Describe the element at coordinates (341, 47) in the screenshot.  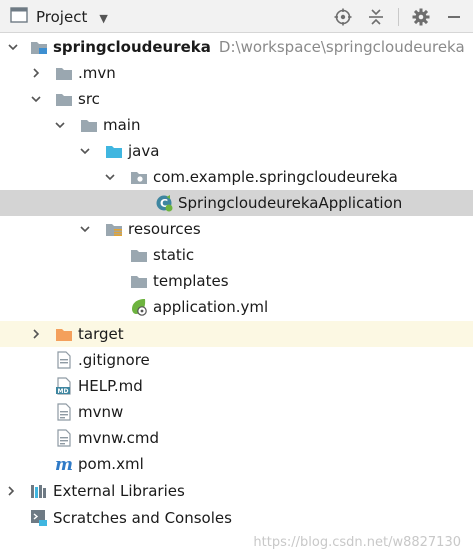
I see `project-path: D:\workspace\springcloudeureka` at that location.